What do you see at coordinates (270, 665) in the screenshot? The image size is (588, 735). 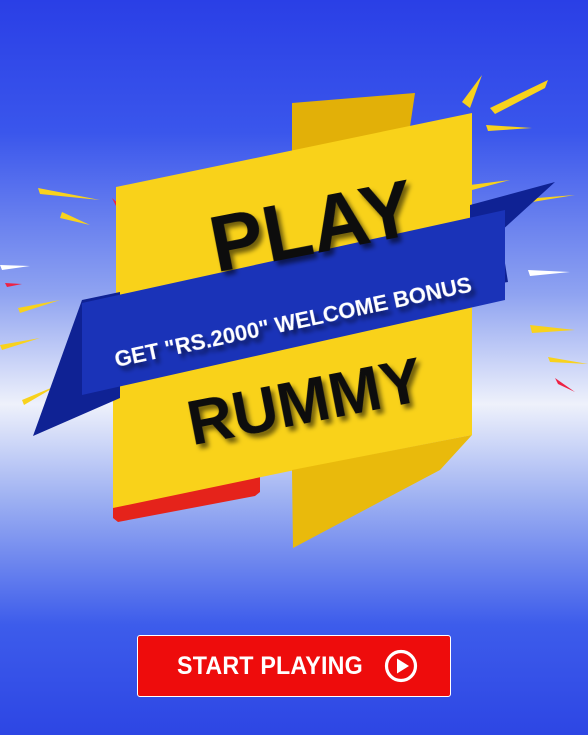 I see `start-playing-label: START PLAYING` at bounding box center [270, 665].